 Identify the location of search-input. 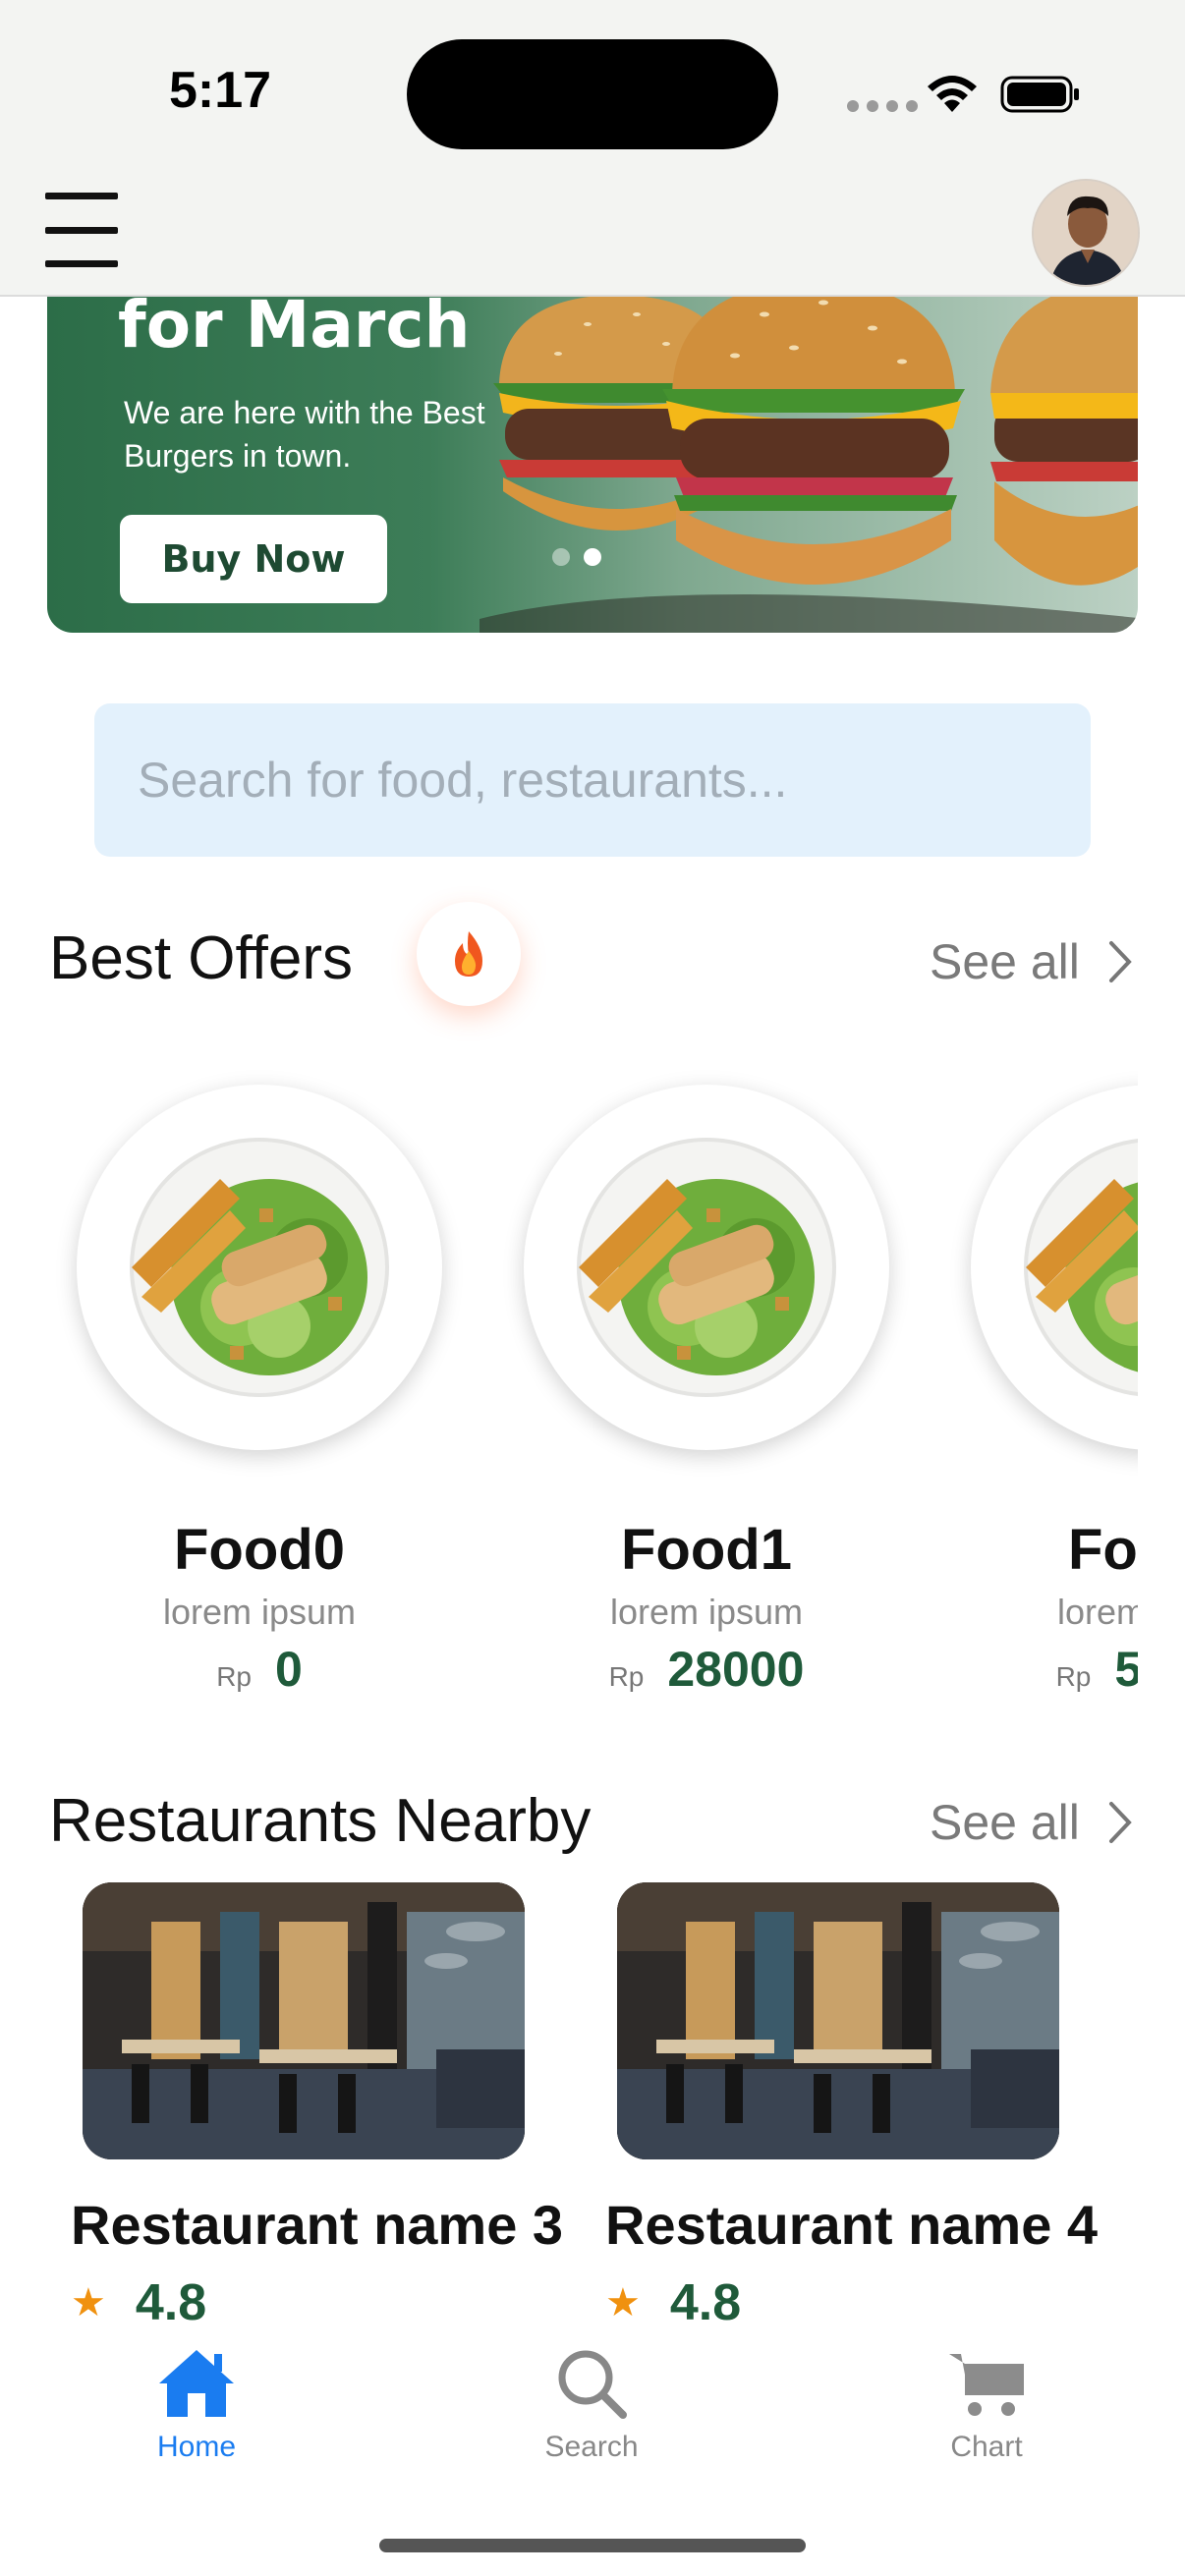
(592, 780).